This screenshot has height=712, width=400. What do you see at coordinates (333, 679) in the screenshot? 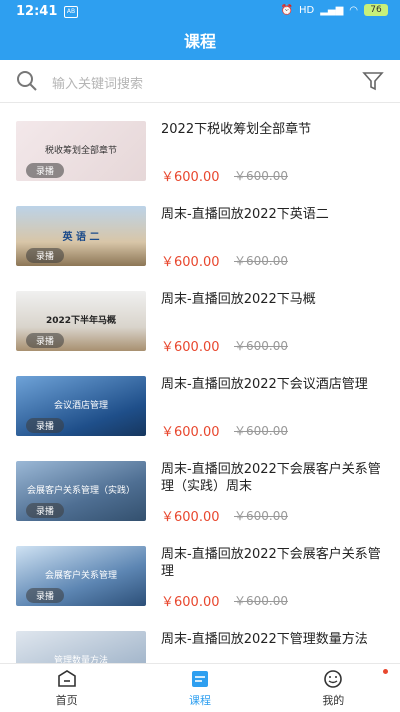
I see `smiley-icon` at bounding box center [333, 679].